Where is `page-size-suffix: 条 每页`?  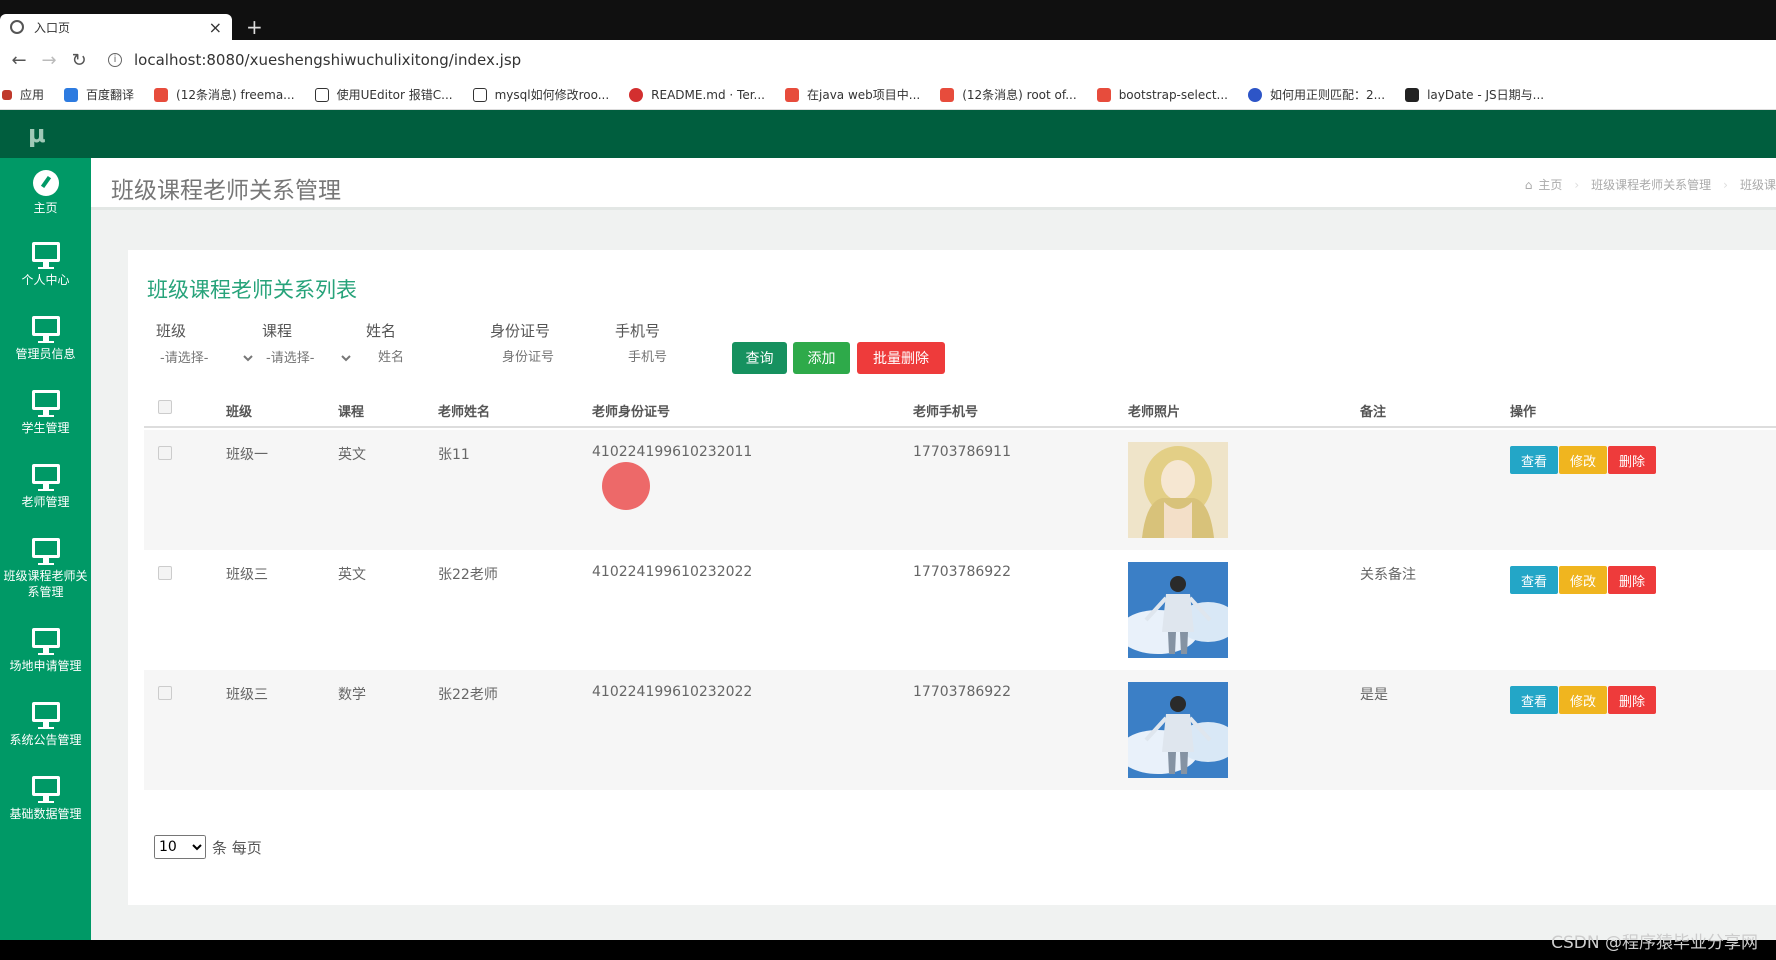 page-size-suffix: 条 每页 is located at coordinates (237, 847).